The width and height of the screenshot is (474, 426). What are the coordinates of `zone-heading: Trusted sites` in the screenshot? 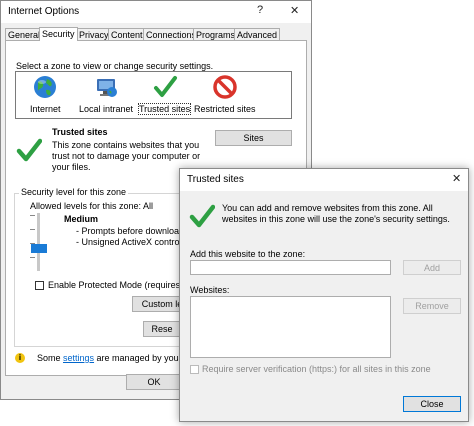 It's located at (80, 132).